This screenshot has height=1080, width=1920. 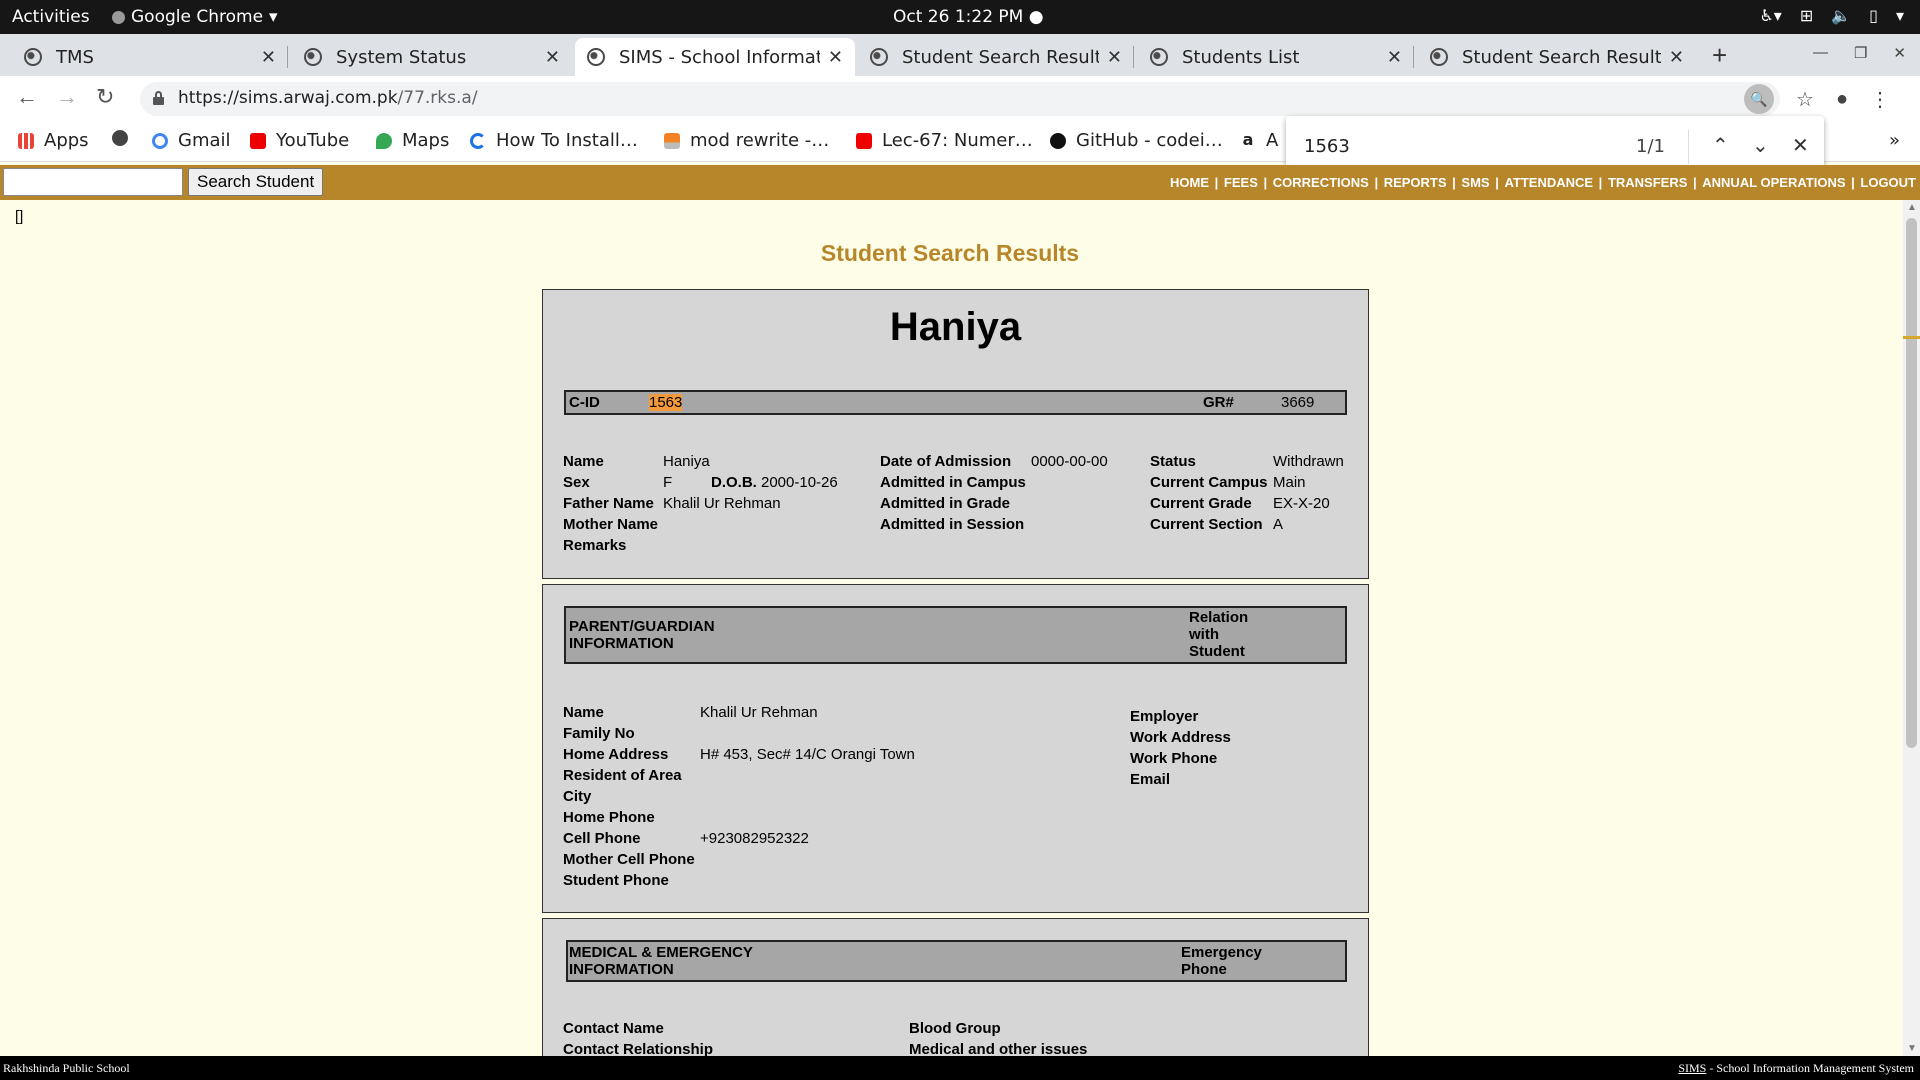 I want to click on app-menu: Google Chrome ▾, so click(x=195, y=17).